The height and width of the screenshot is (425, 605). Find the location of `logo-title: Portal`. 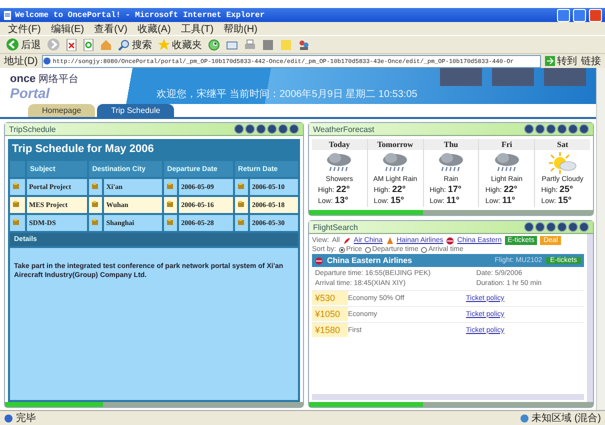

logo-title: Portal is located at coordinates (30, 93).